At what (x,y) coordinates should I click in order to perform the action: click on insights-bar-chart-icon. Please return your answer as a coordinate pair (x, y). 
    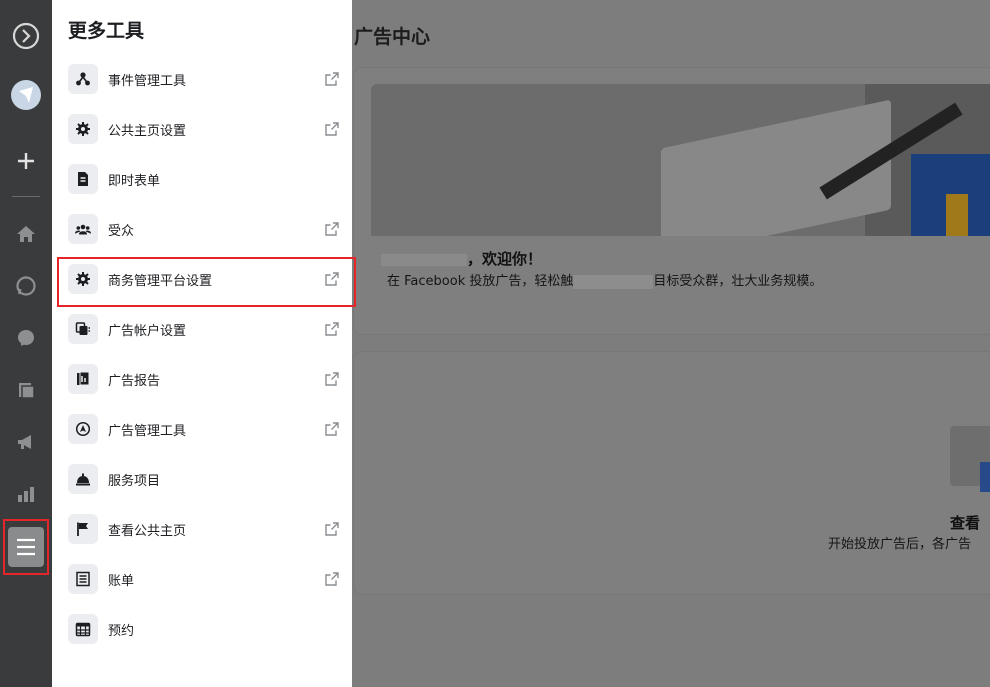
    Looking at the image, I should click on (26, 494).